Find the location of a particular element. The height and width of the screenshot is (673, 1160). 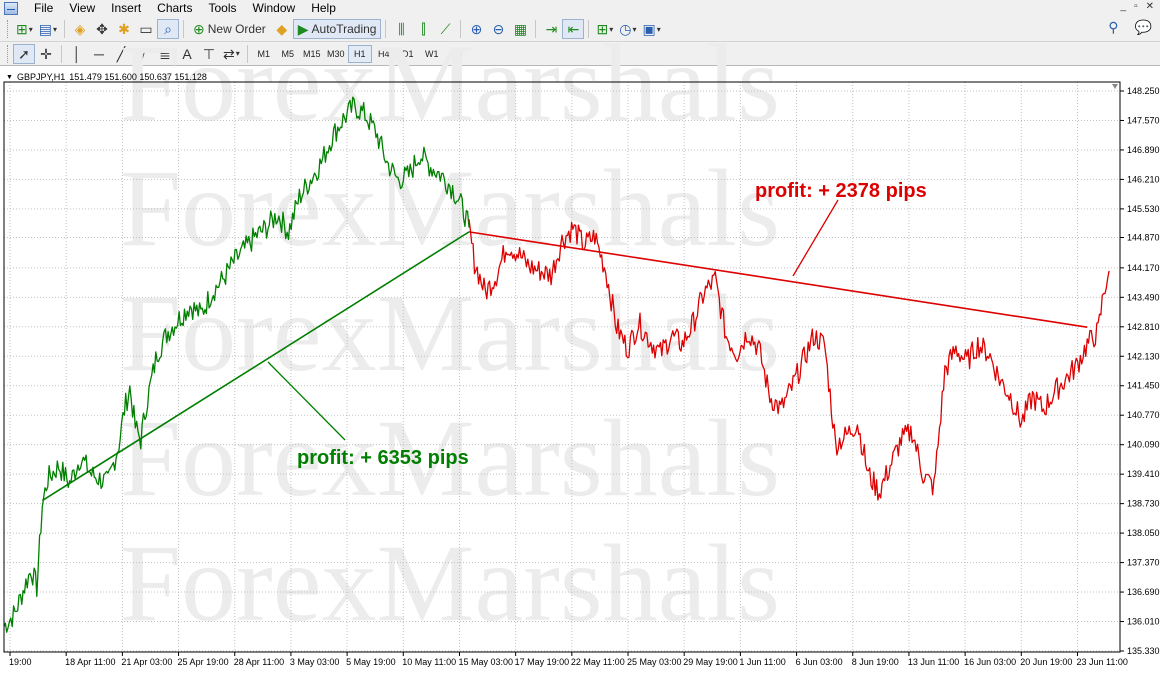

y-tick-label: 146.890 is located at coordinates (1143, 150).